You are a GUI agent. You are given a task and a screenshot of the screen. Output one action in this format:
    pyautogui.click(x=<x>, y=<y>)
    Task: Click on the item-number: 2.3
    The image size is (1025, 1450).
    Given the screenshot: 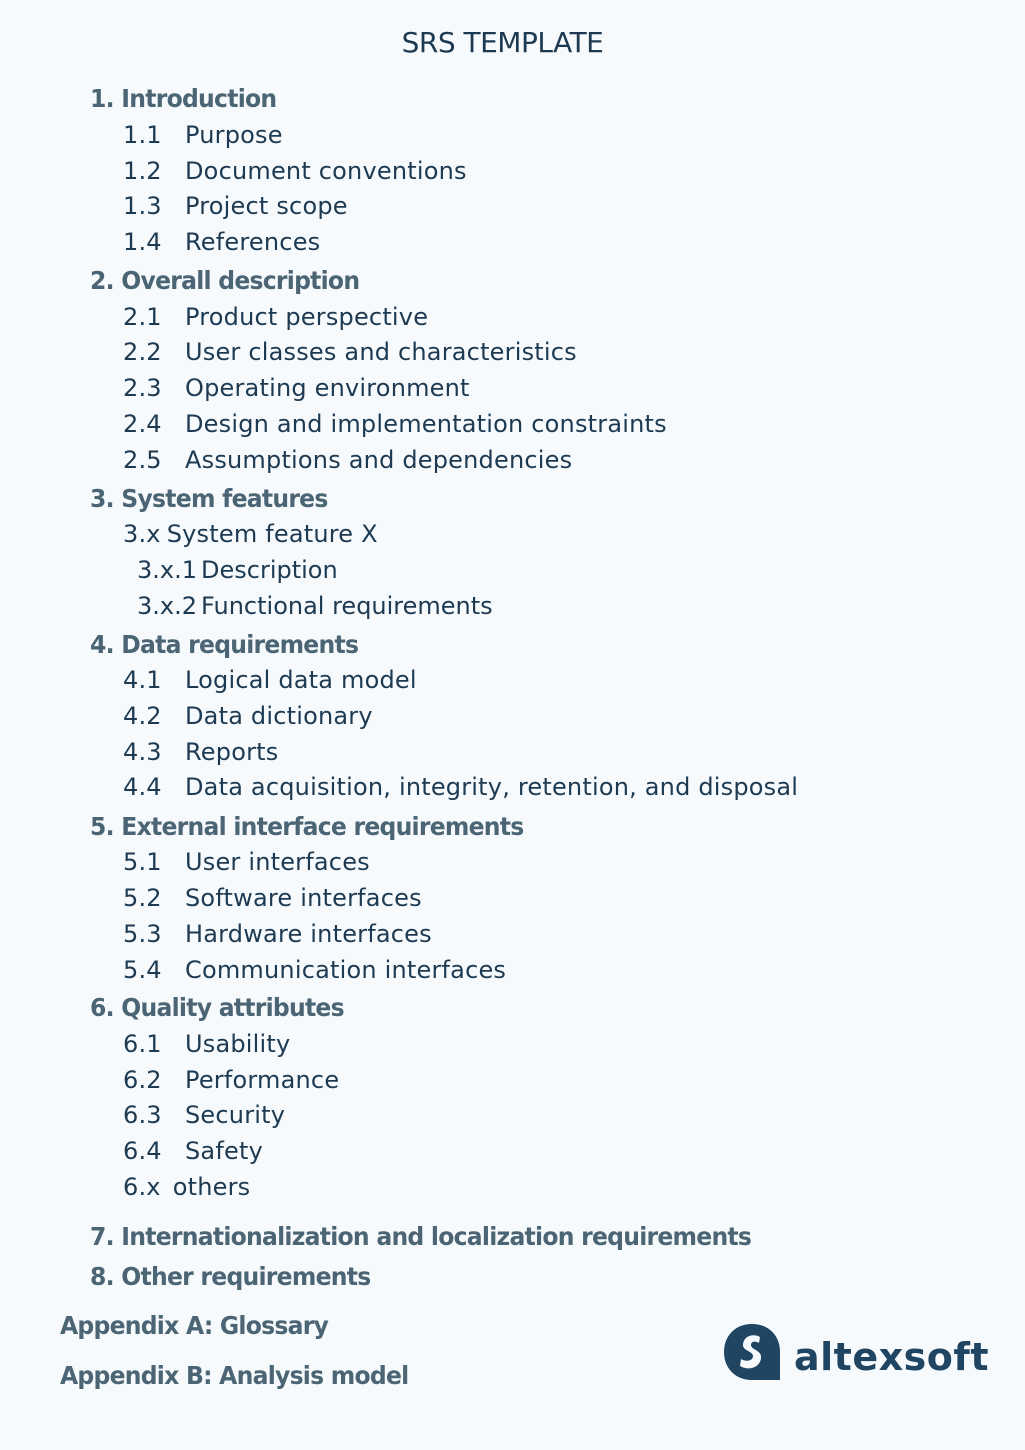 What is the action you would take?
    pyautogui.click(x=142, y=388)
    